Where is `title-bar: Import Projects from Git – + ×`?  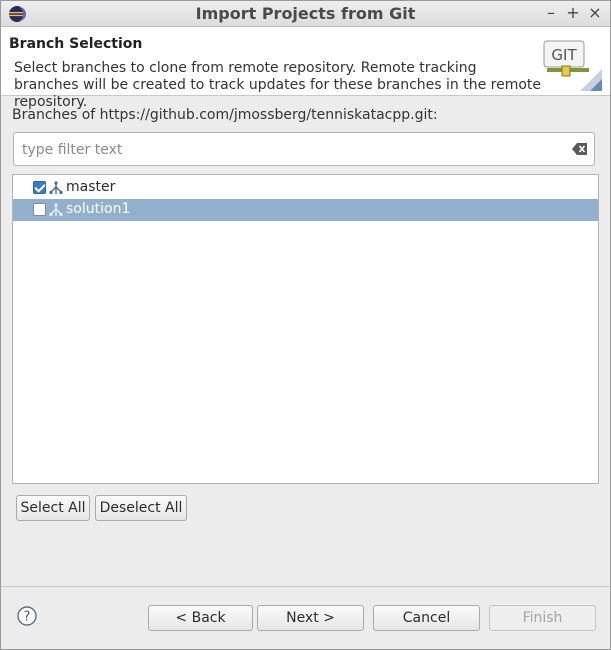 title-bar: Import Projects from Git – + × is located at coordinates (305, 14).